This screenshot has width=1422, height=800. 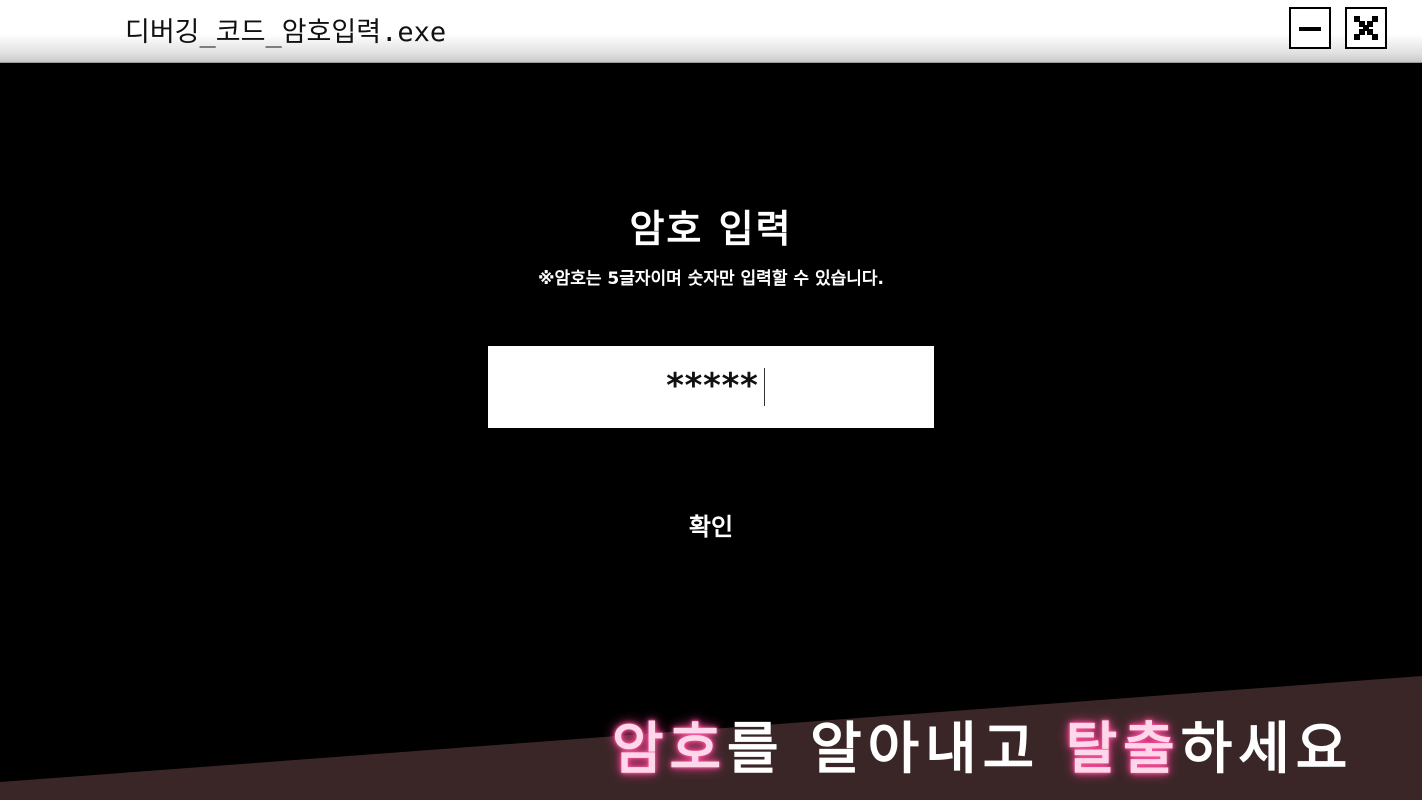 What do you see at coordinates (286, 32) in the screenshot?
I see `window-title: 디버깅_코드_암호입력.exe` at bounding box center [286, 32].